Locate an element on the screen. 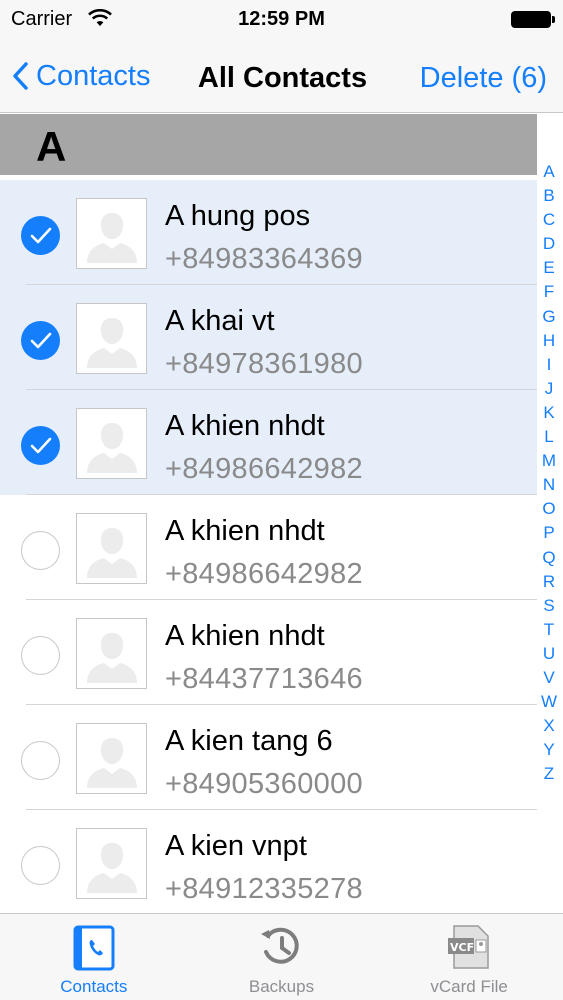 The width and height of the screenshot is (563, 1000). index-letter: C is located at coordinates (549, 220).